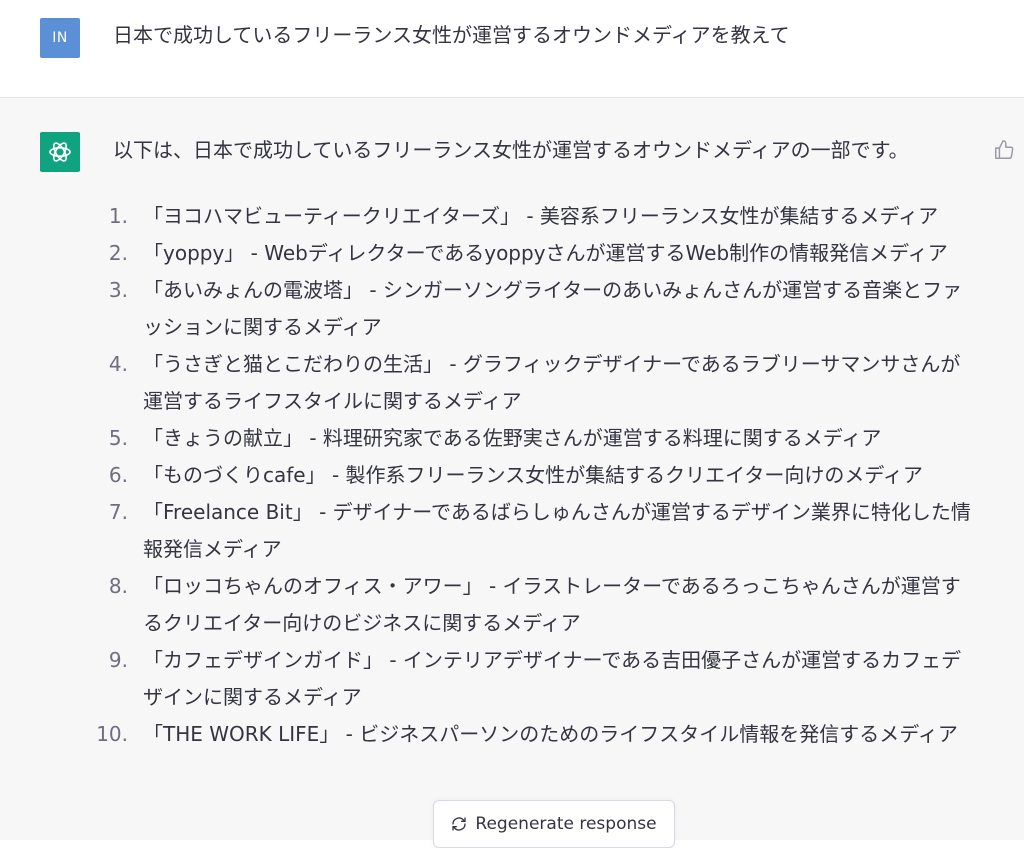 The image size is (1024, 848). Describe the element at coordinates (1004, 150) in the screenshot. I see `thumbs-up-icon` at that location.